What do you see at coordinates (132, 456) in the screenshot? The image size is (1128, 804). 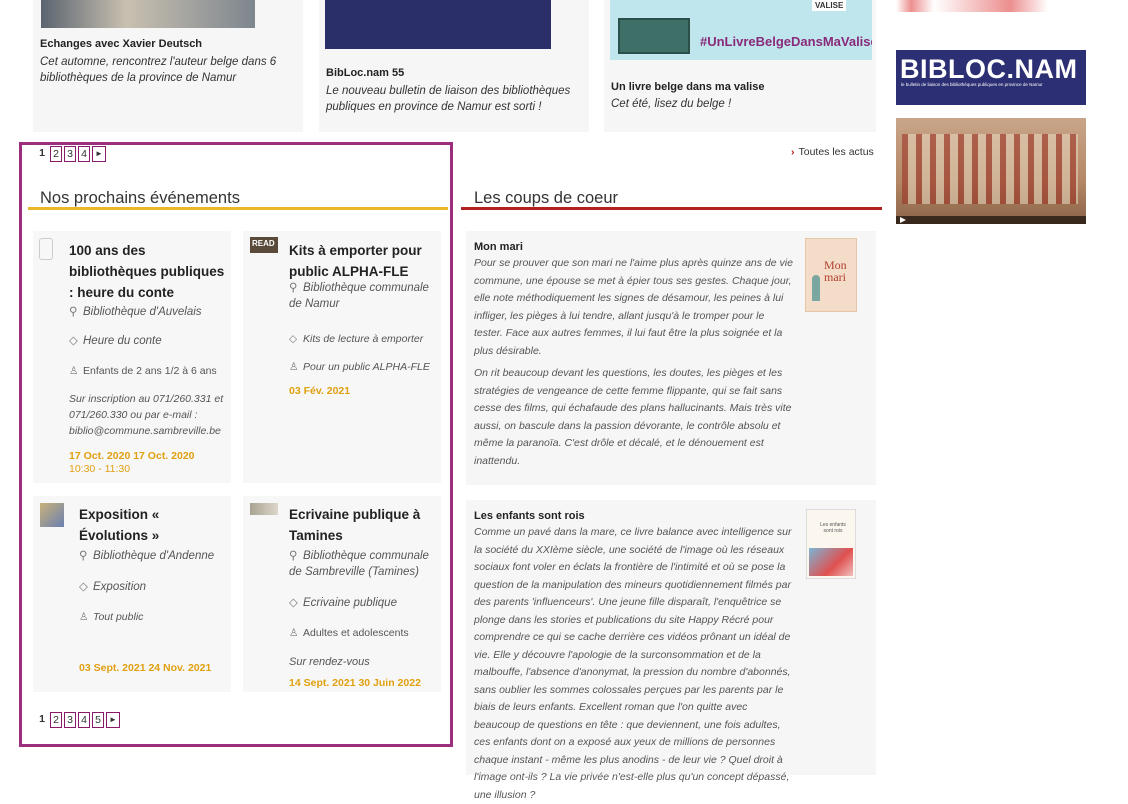 I see `event-date: 17 Oct. 2020 17 Oct. 2020` at bounding box center [132, 456].